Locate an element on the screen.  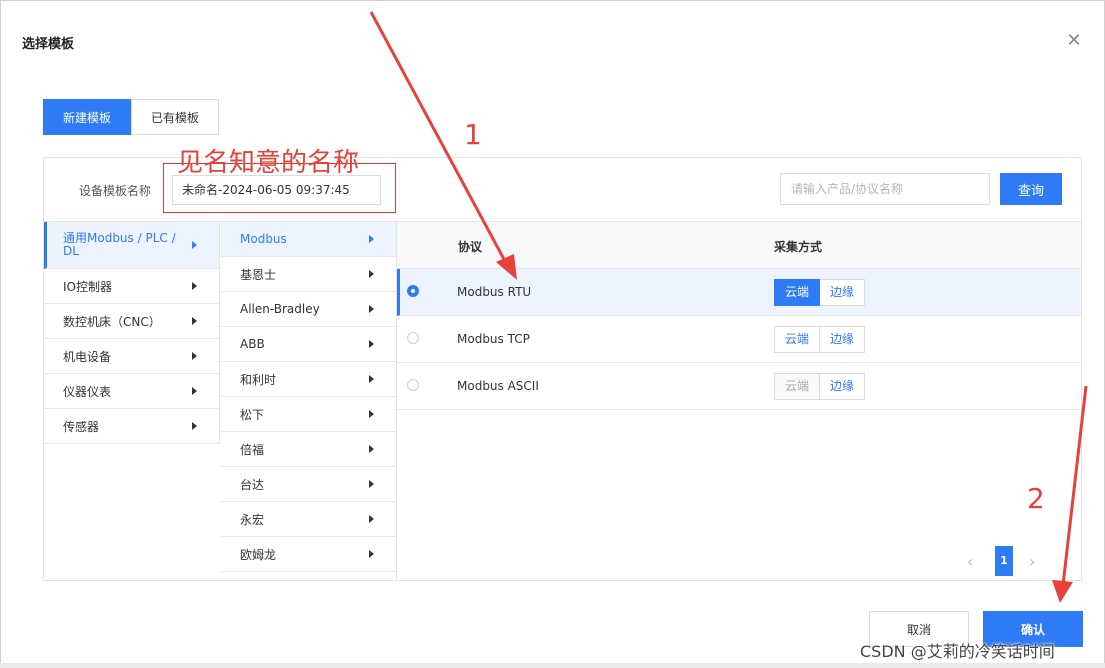
mode-tabs: 新建模板 已有模板 is located at coordinates (131, 117).